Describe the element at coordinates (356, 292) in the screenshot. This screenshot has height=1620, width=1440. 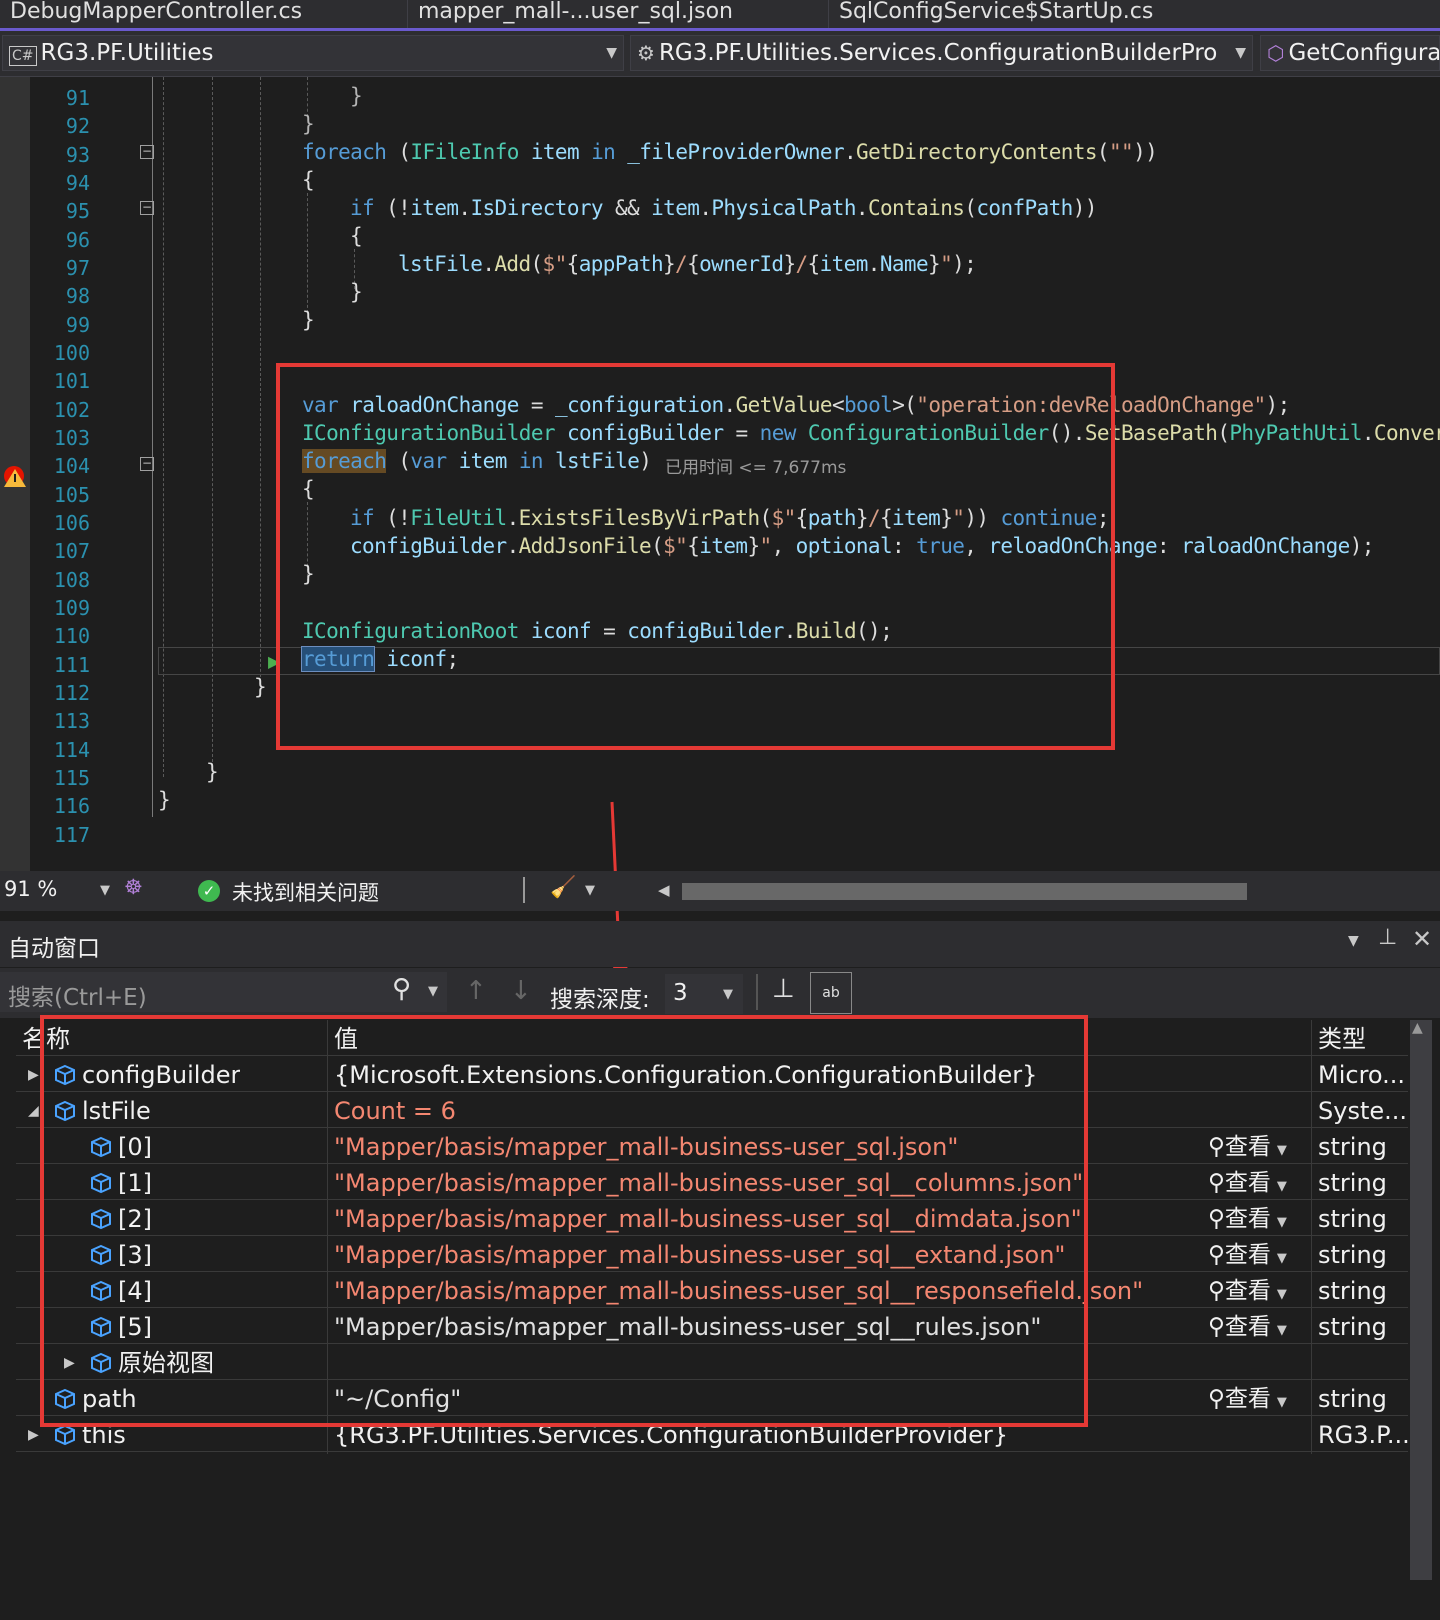
I see `code-line-98: }` at that location.